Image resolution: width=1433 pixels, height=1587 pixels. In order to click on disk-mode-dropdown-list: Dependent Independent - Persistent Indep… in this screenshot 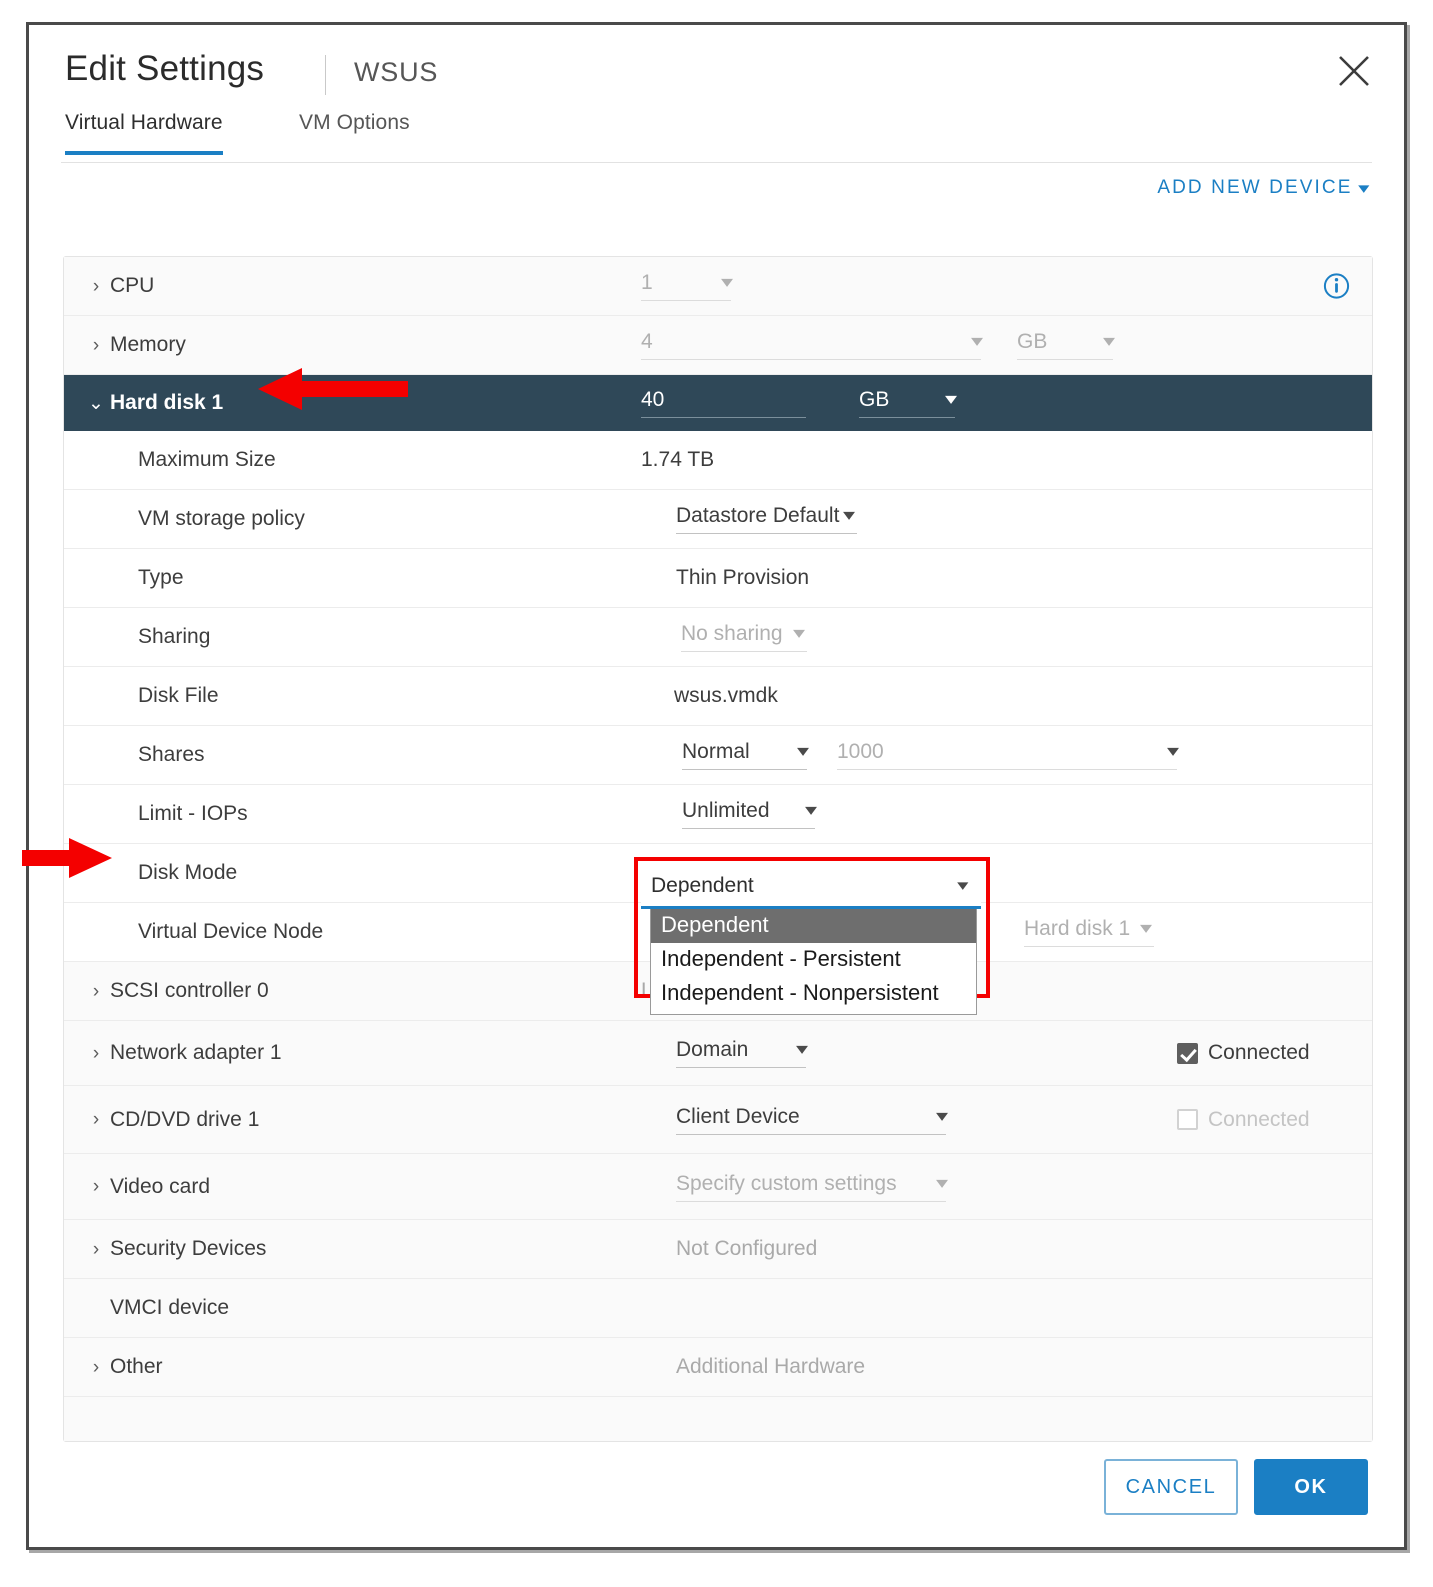, I will do `click(813, 962)`.